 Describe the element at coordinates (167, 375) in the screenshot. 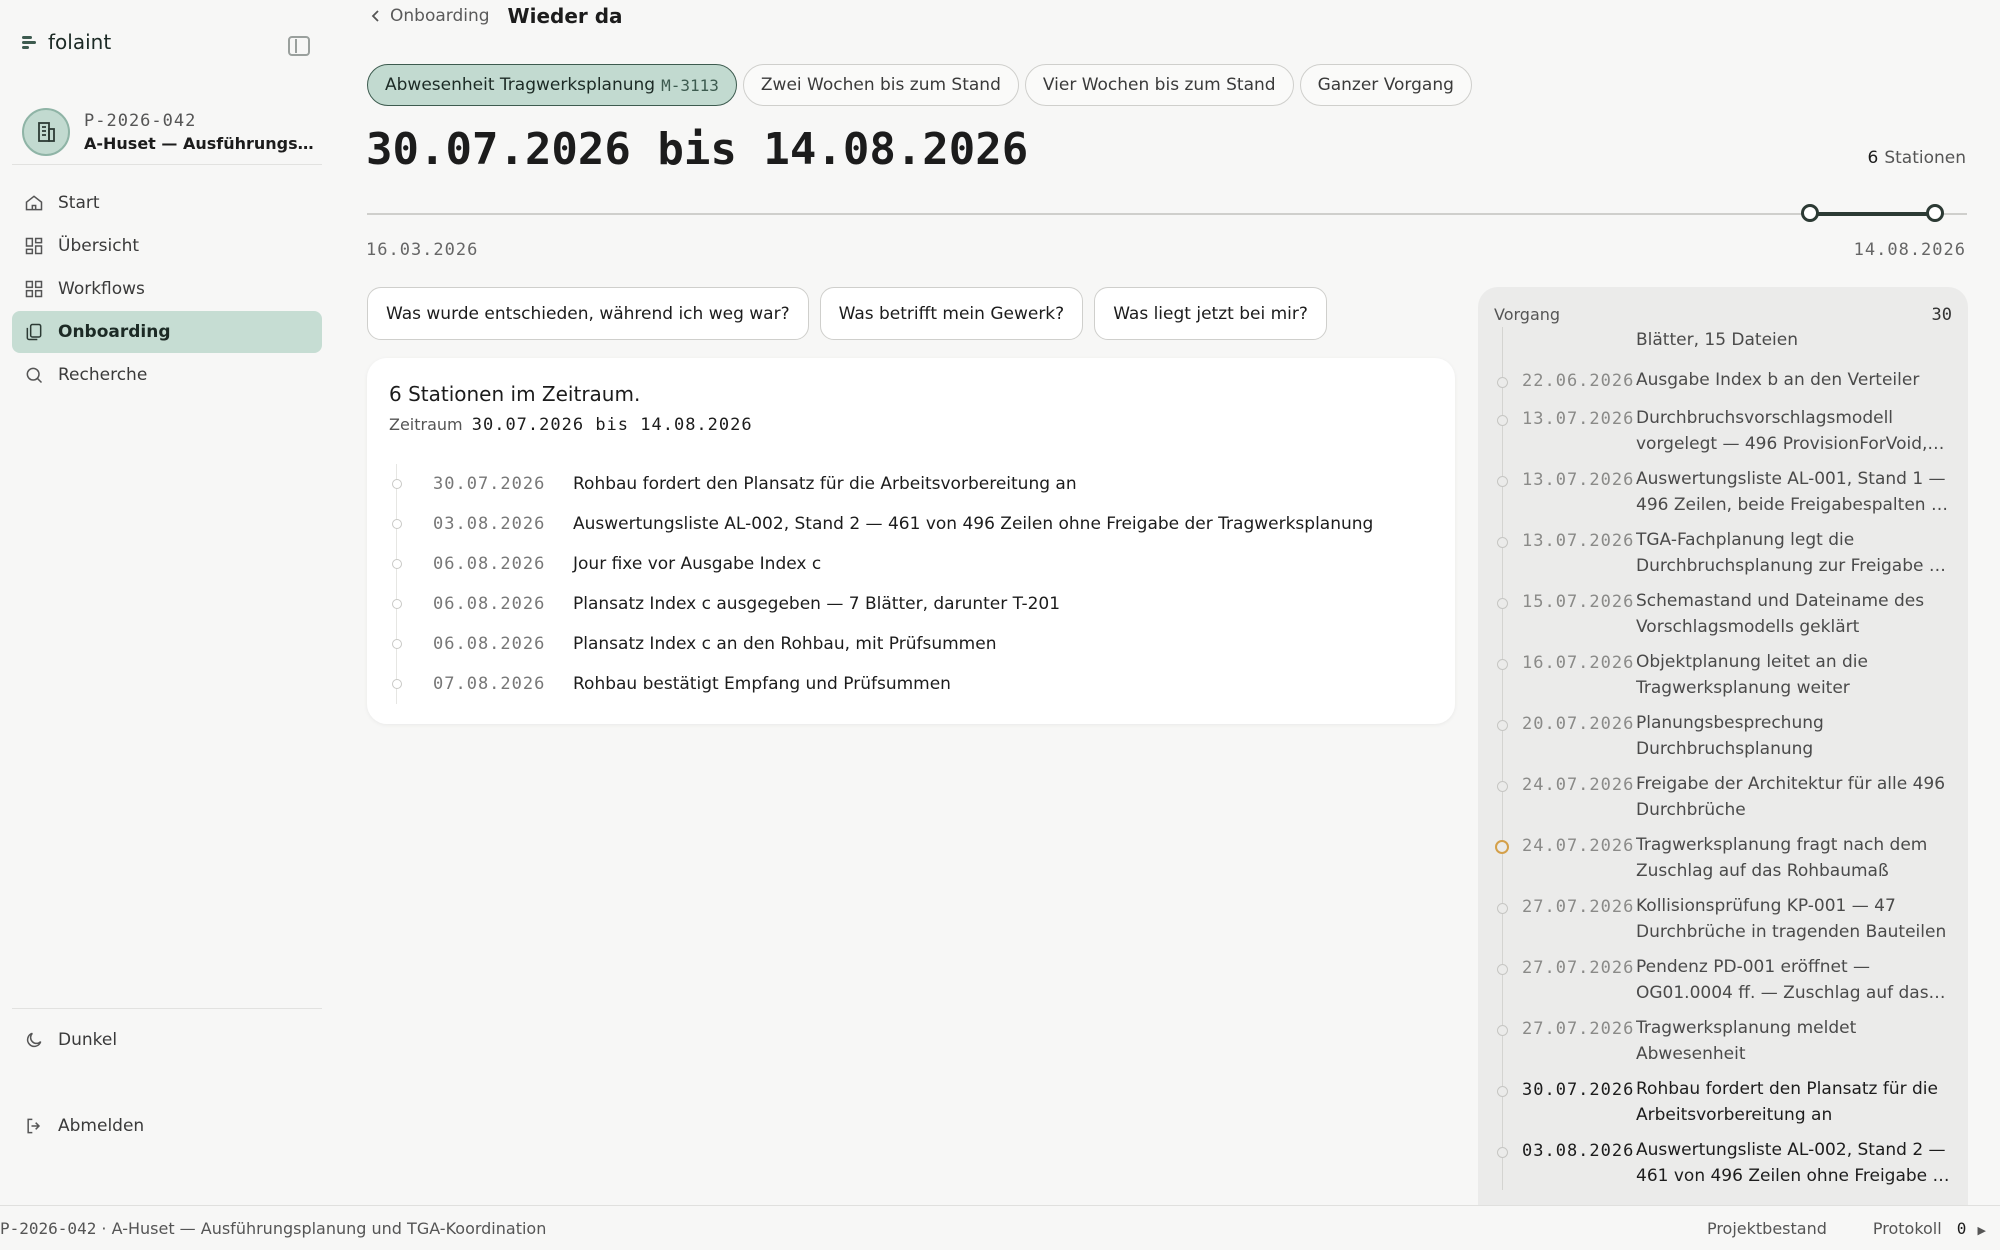

I see `nav-item-recherche: Recherche` at that location.